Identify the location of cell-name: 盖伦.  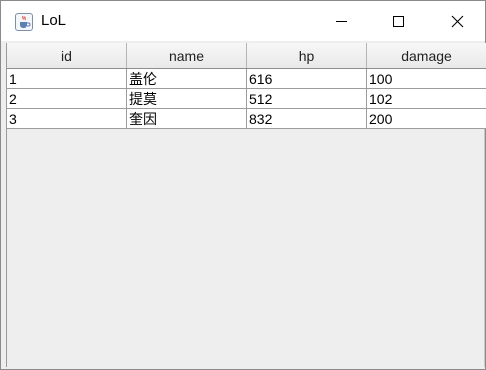
(187, 79).